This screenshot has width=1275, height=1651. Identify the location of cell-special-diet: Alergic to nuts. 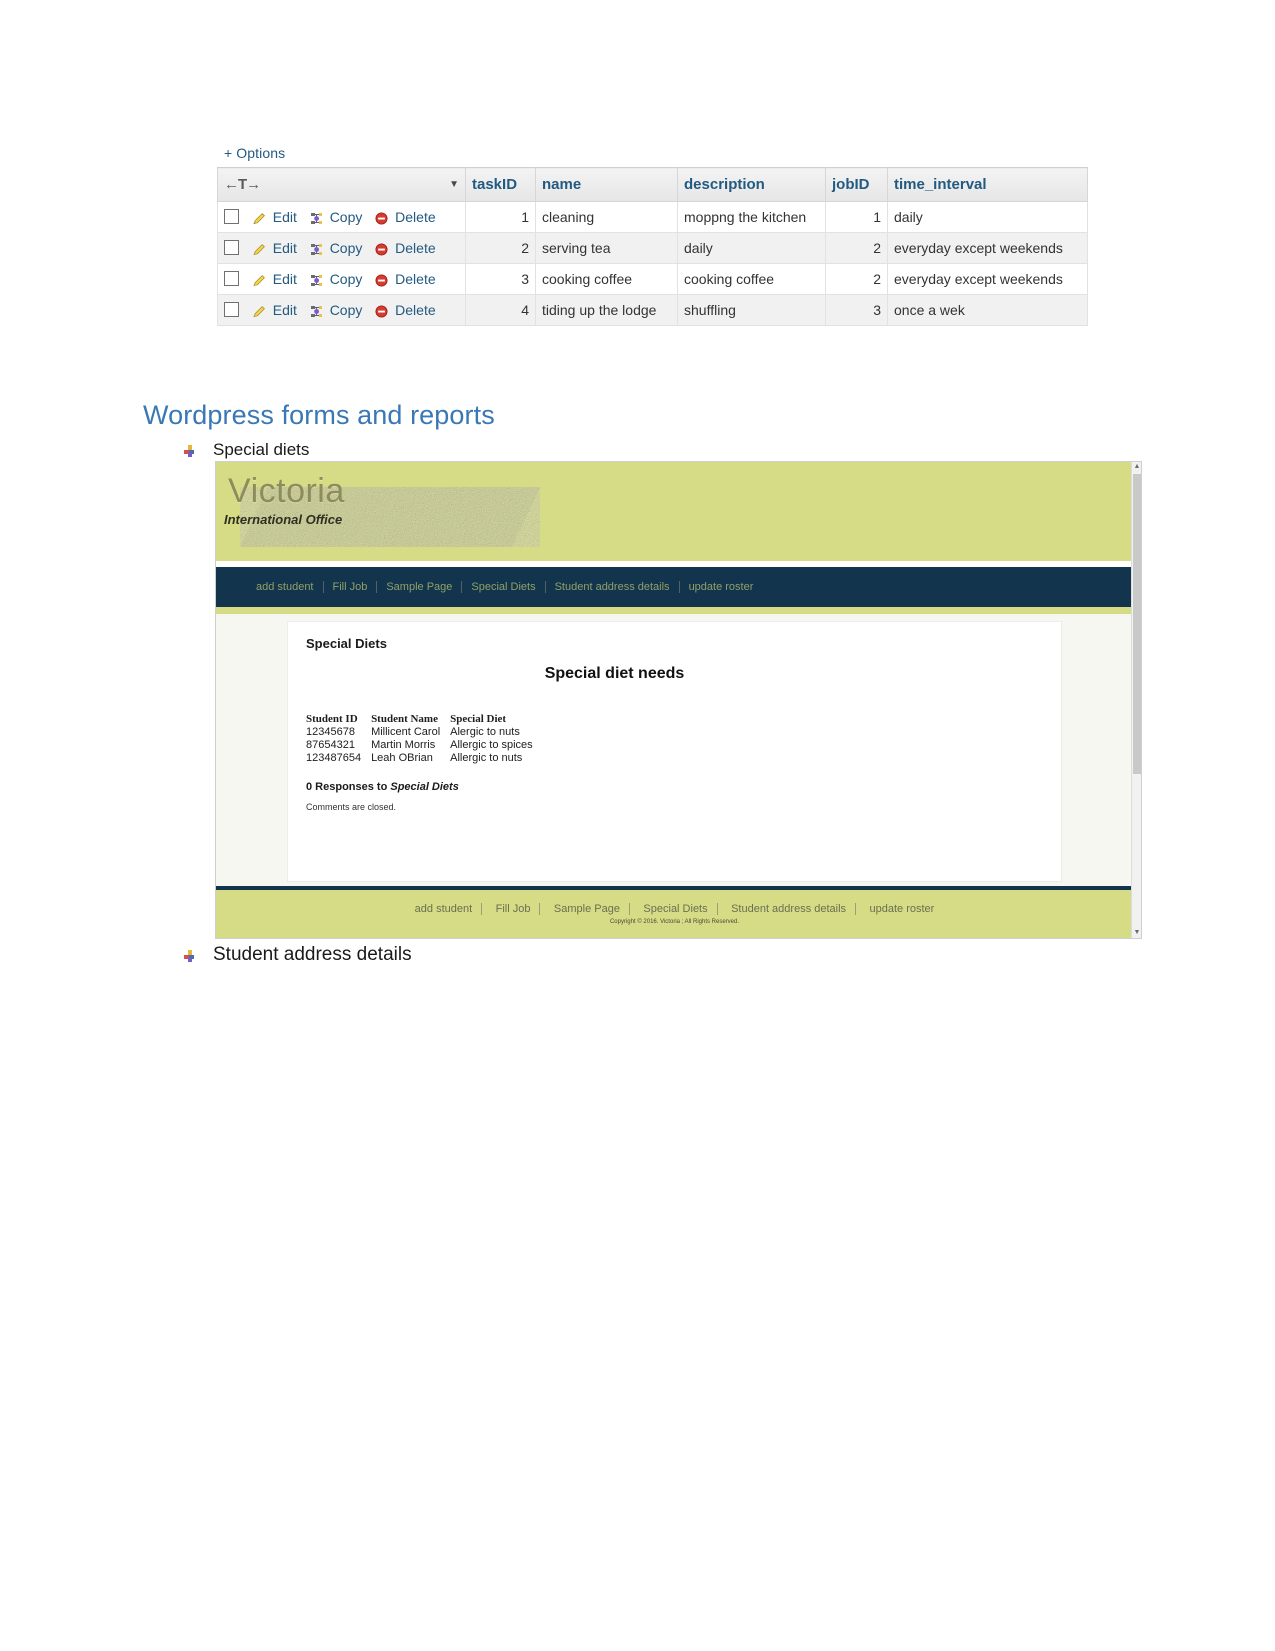
(485, 732).